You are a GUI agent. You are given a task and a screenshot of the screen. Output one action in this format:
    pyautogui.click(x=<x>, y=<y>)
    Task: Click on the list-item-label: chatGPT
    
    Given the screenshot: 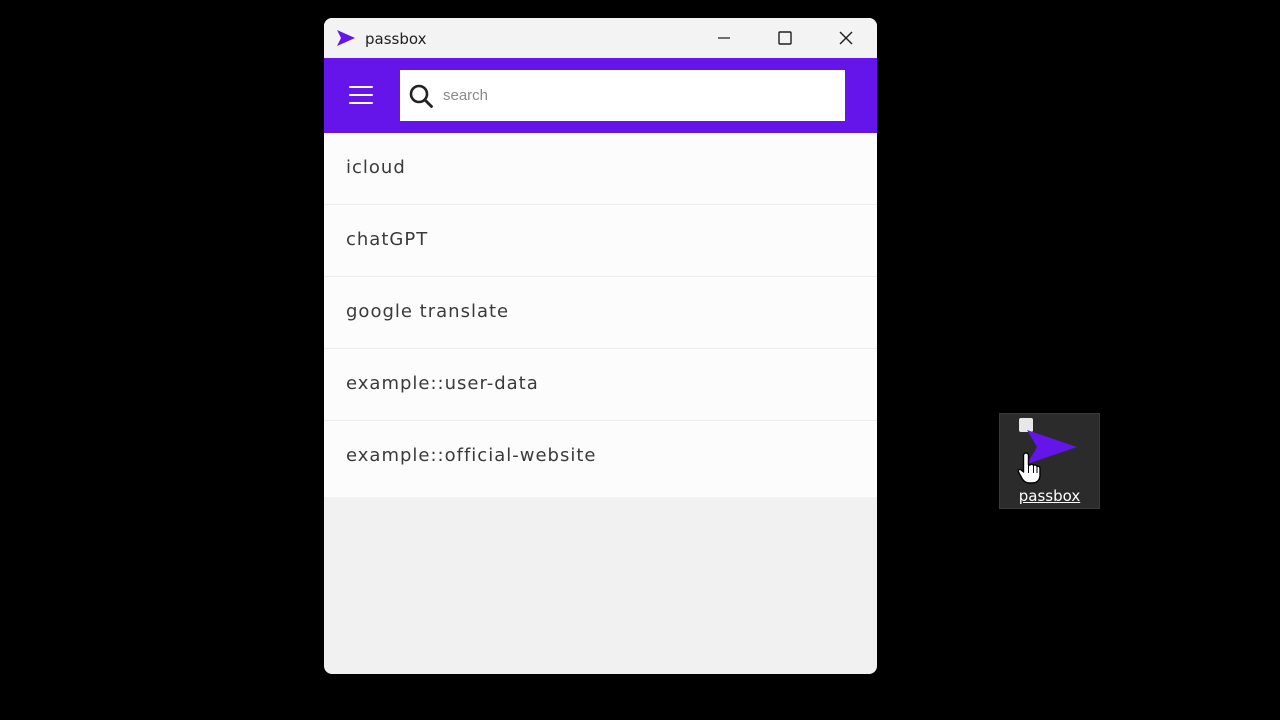 What is the action you would take?
    pyautogui.click(x=387, y=239)
    